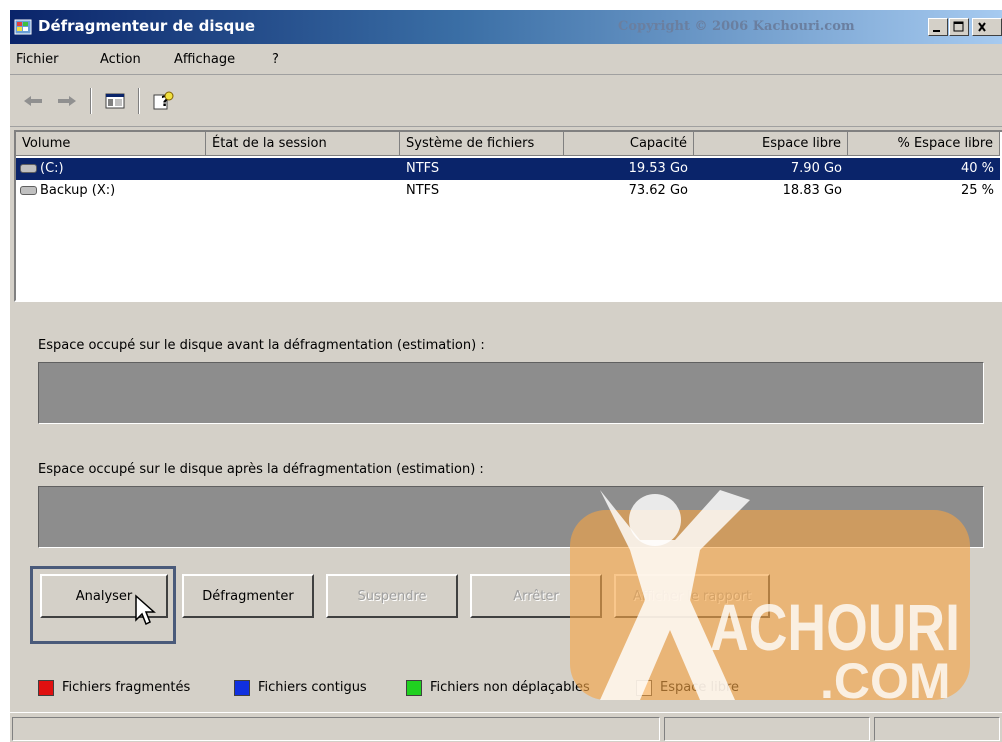 This screenshot has width=1002, height=742. Describe the element at coordinates (508, 191) in the screenshot. I see `volume-row-backup: Backup (X:) NTFS 73.62 Go 18.83 Go 25 %` at that location.